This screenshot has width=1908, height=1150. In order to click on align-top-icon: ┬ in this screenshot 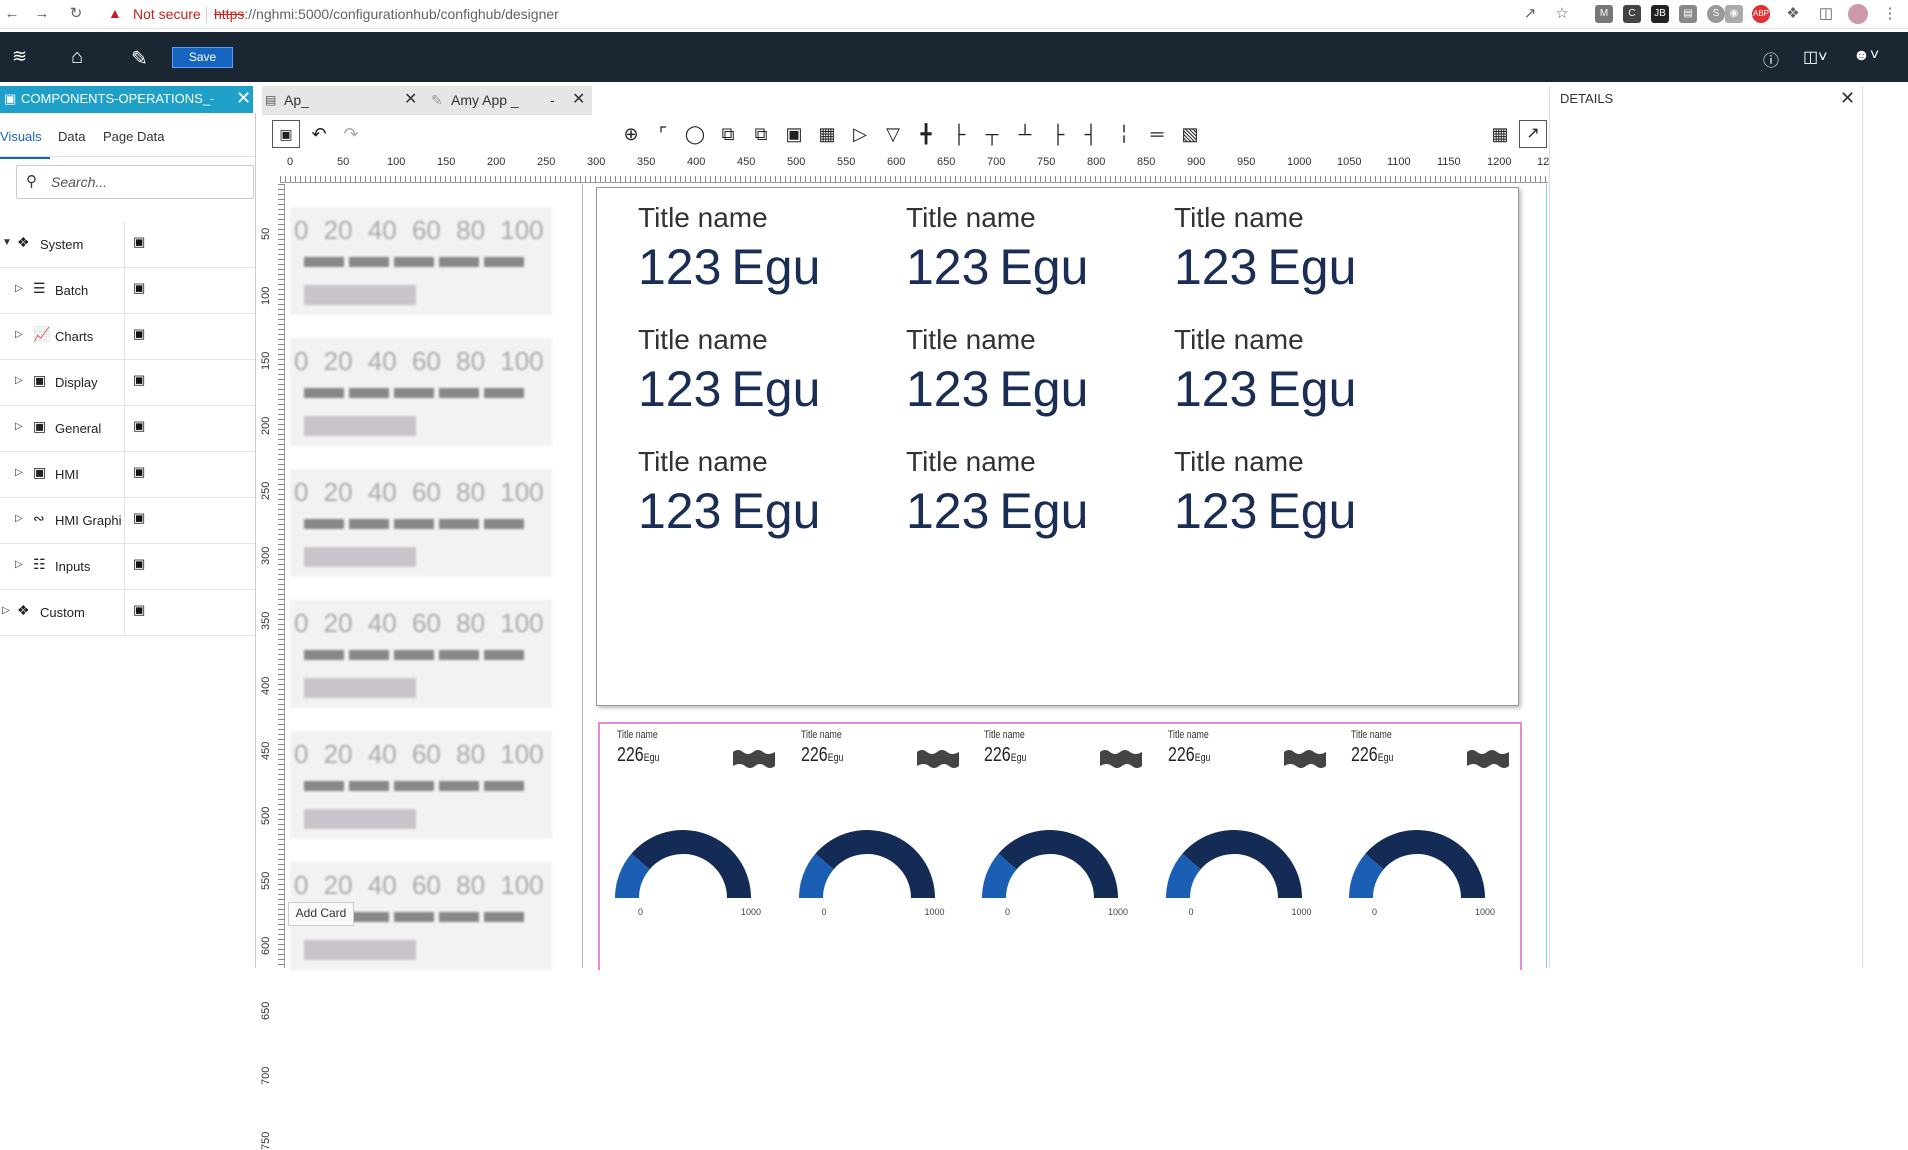, I will do `click(992, 134)`.